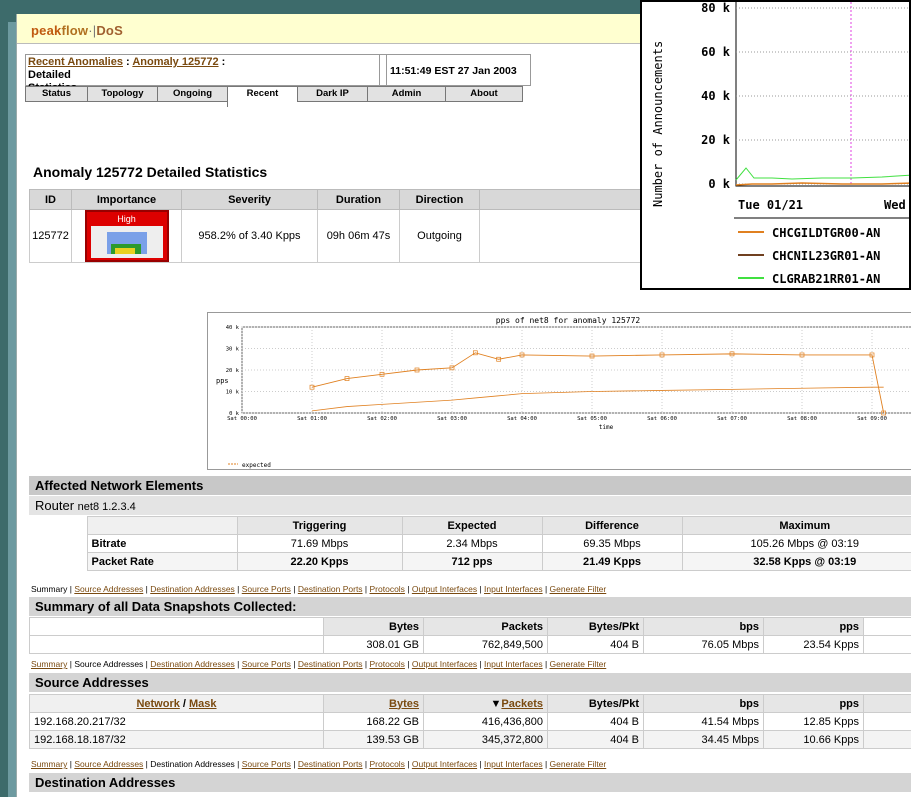 The image size is (911, 797). Describe the element at coordinates (404, 704) in the screenshot. I see `sort-bytes: Bytes` at that location.